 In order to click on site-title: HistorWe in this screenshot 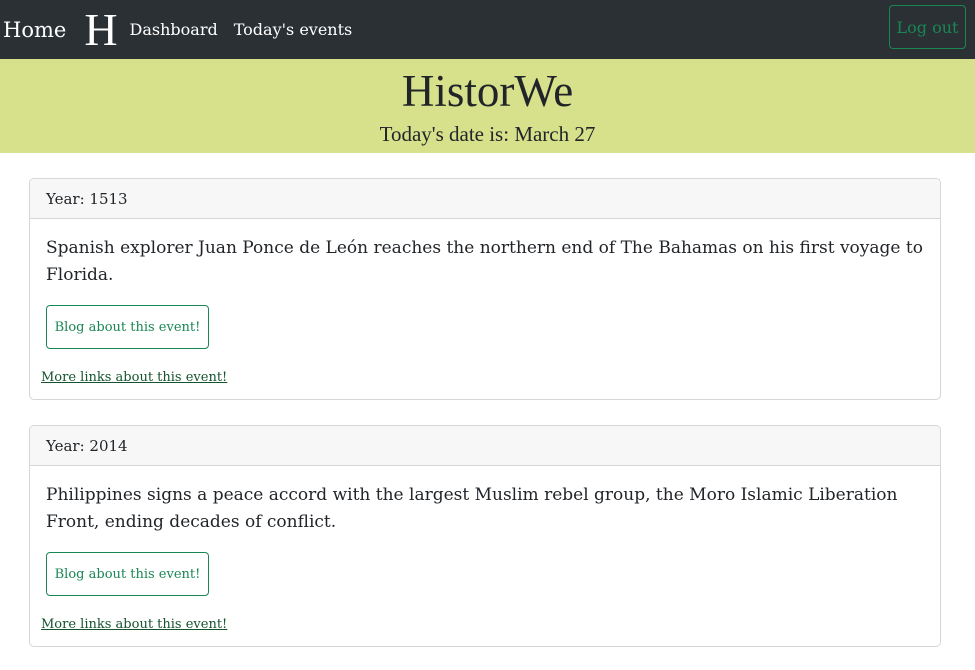, I will do `click(487, 91)`.